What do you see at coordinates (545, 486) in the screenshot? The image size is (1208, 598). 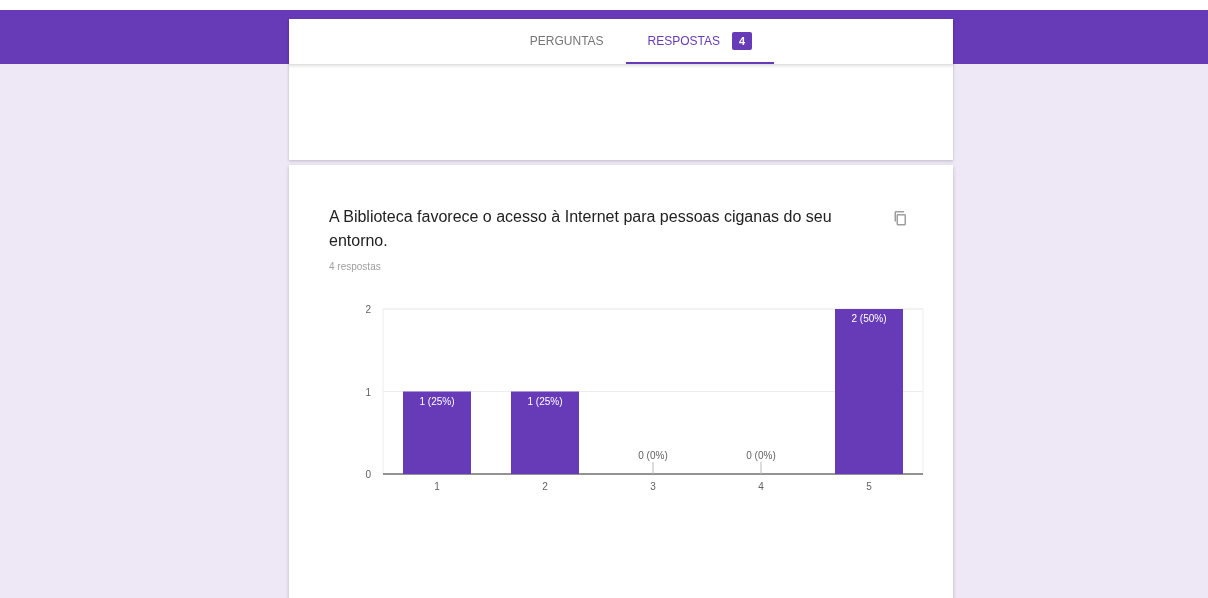 I see `x-tick-label: 2` at bounding box center [545, 486].